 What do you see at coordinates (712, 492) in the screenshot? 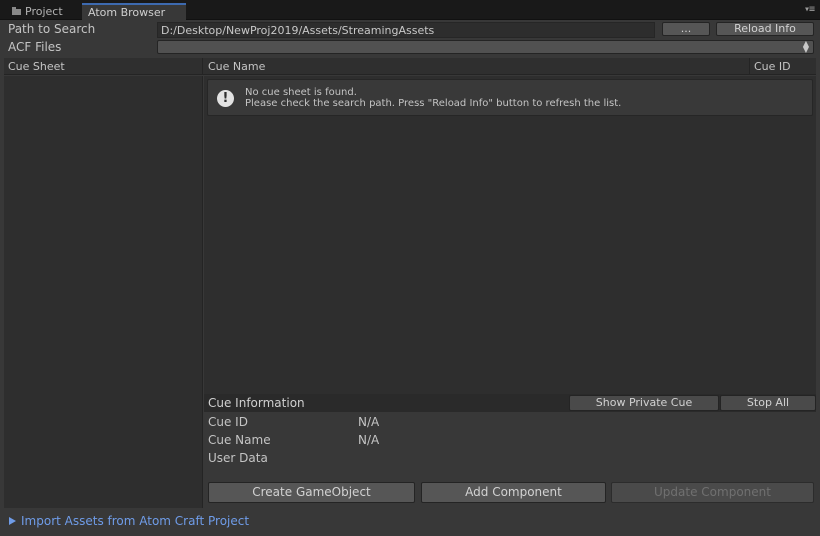
I see `update-component-button: Update Component` at bounding box center [712, 492].